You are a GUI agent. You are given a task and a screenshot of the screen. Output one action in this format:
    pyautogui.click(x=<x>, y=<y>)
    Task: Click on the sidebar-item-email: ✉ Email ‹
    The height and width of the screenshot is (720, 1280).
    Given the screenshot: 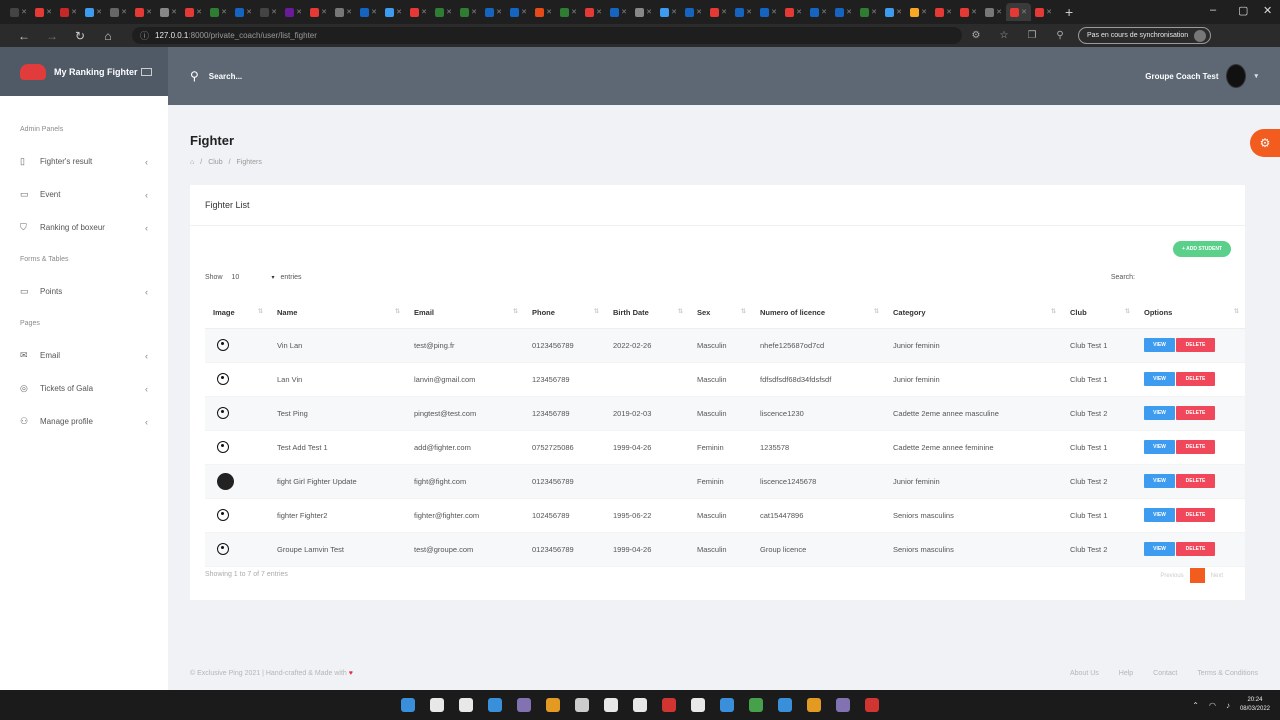 What is the action you would take?
    pyautogui.click(x=84, y=355)
    